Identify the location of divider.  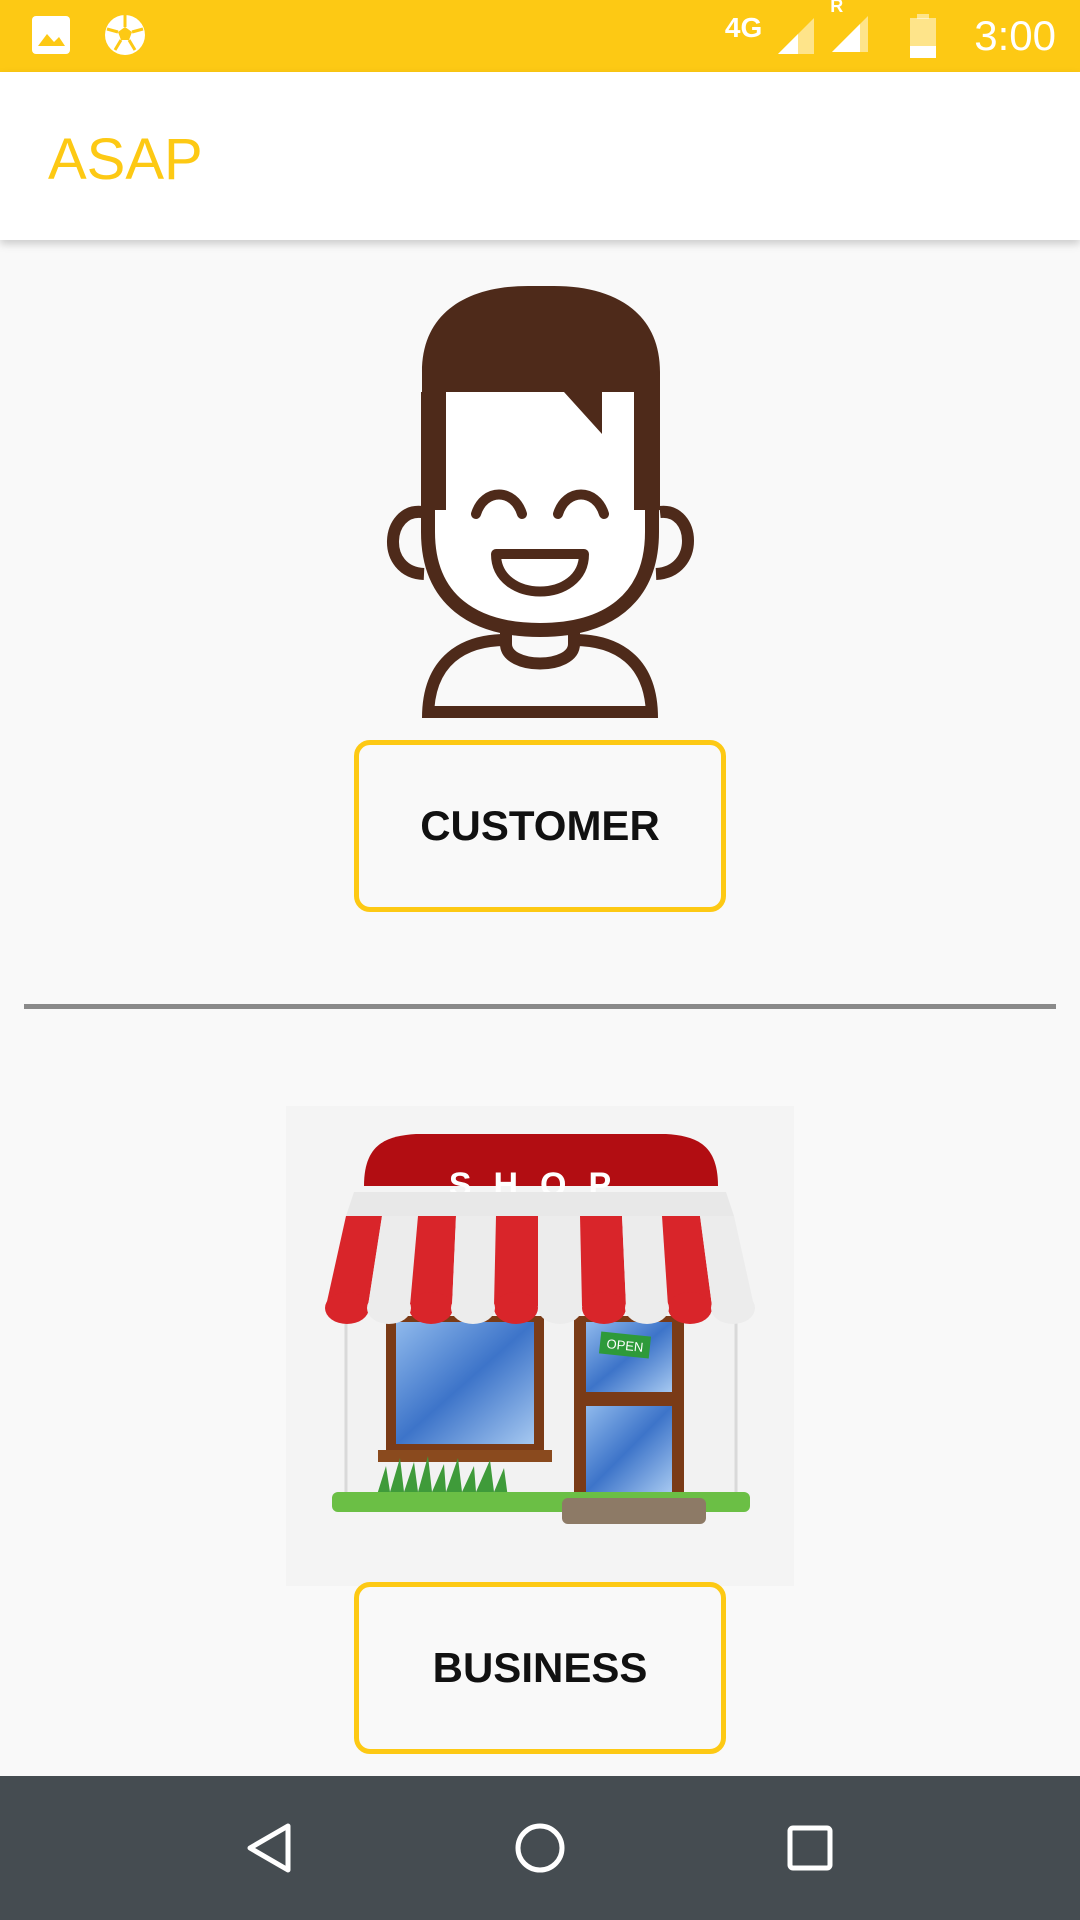
(540, 1006).